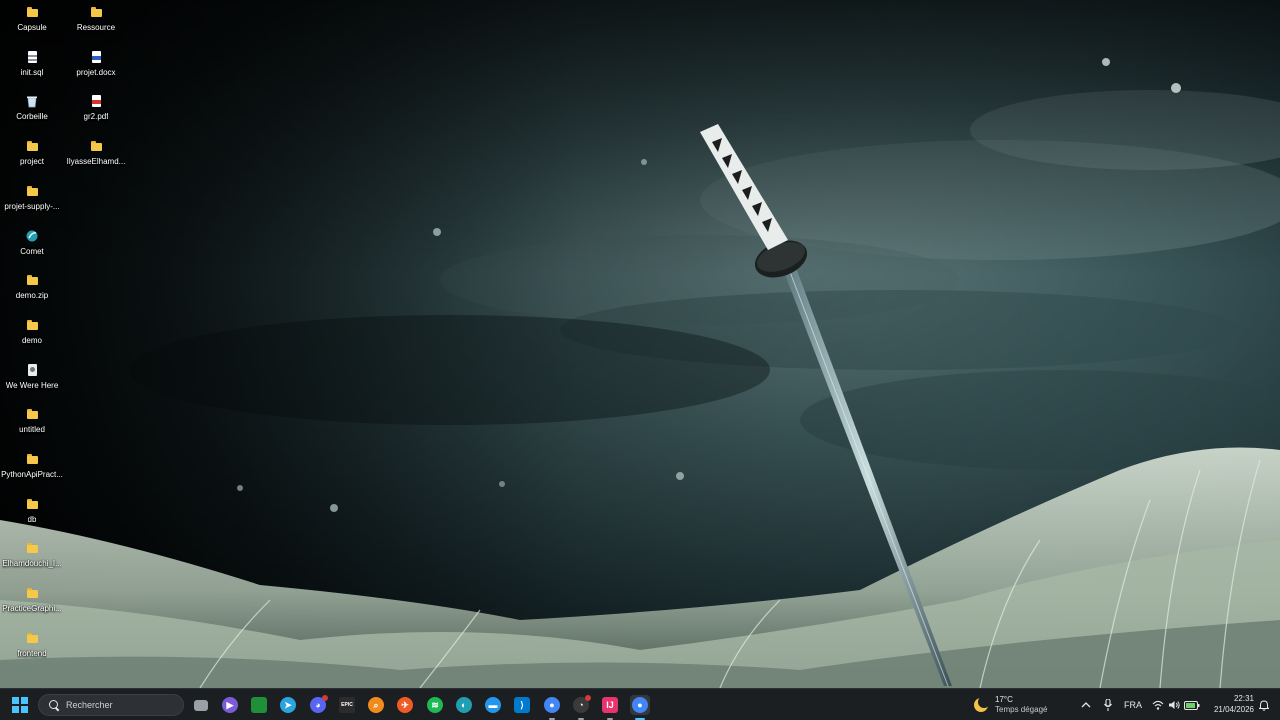 The height and width of the screenshot is (720, 1280). I want to click on word-document-icon, so click(96, 57).